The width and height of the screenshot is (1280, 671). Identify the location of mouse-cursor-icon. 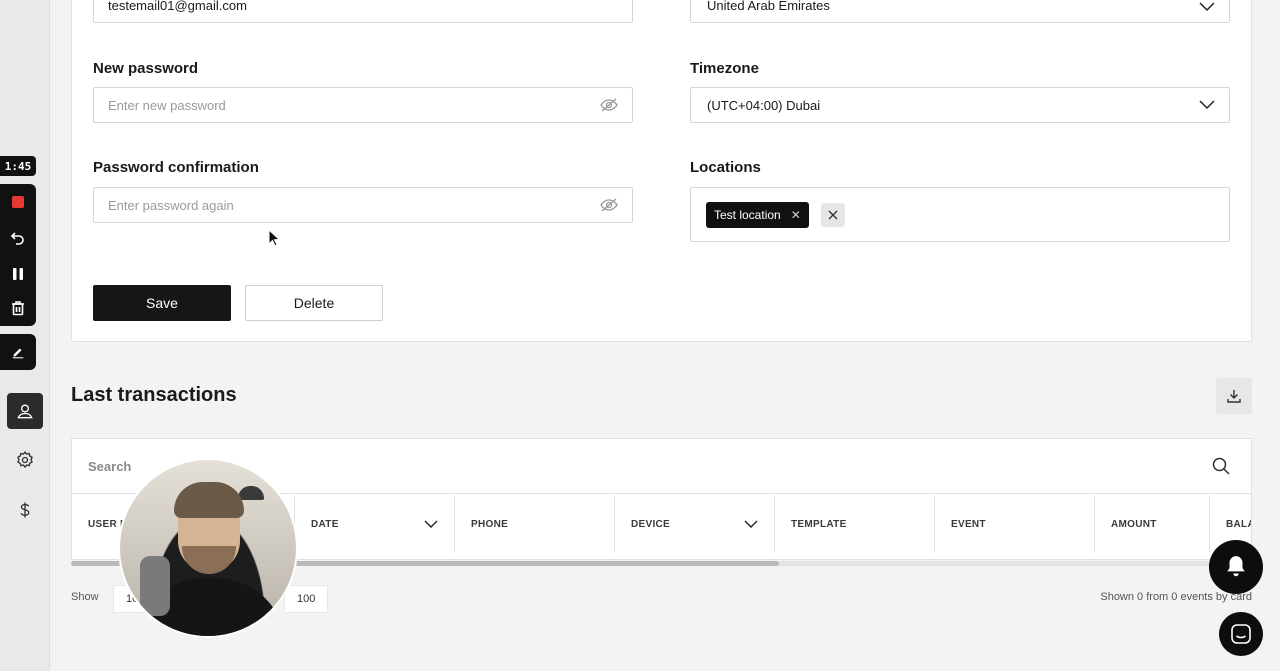
(274, 238).